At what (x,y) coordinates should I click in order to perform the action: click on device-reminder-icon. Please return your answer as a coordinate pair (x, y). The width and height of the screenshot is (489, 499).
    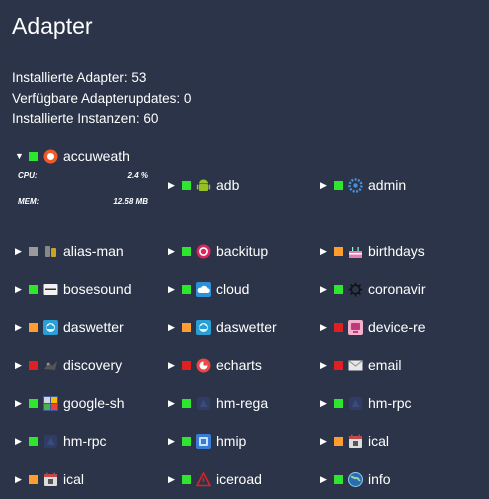
    Looking at the image, I should click on (355, 327).